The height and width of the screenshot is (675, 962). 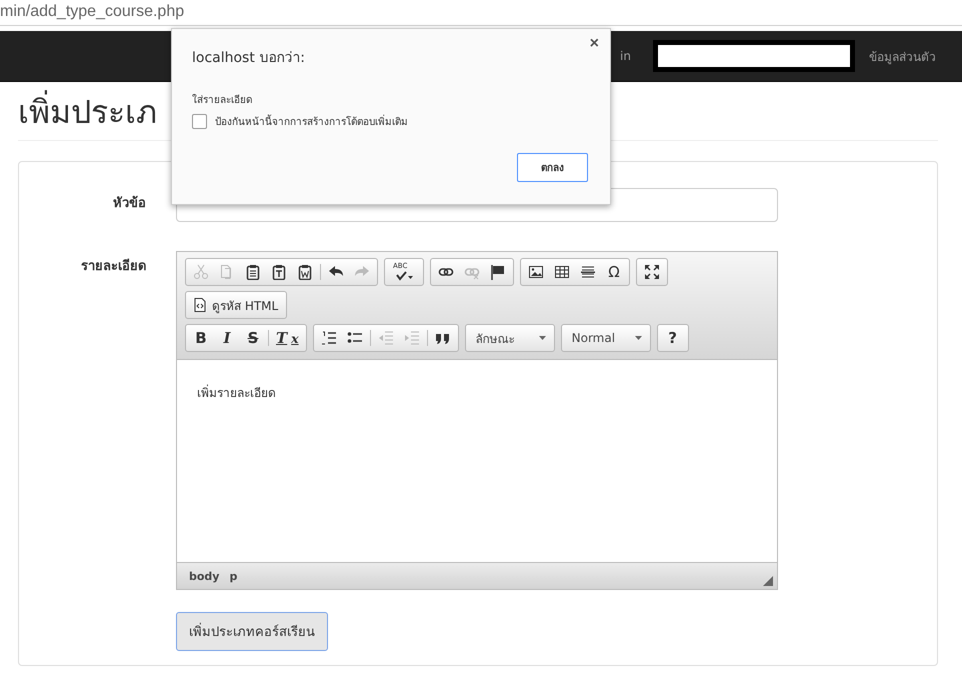 What do you see at coordinates (673, 338) in the screenshot?
I see `help-button: ?` at bounding box center [673, 338].